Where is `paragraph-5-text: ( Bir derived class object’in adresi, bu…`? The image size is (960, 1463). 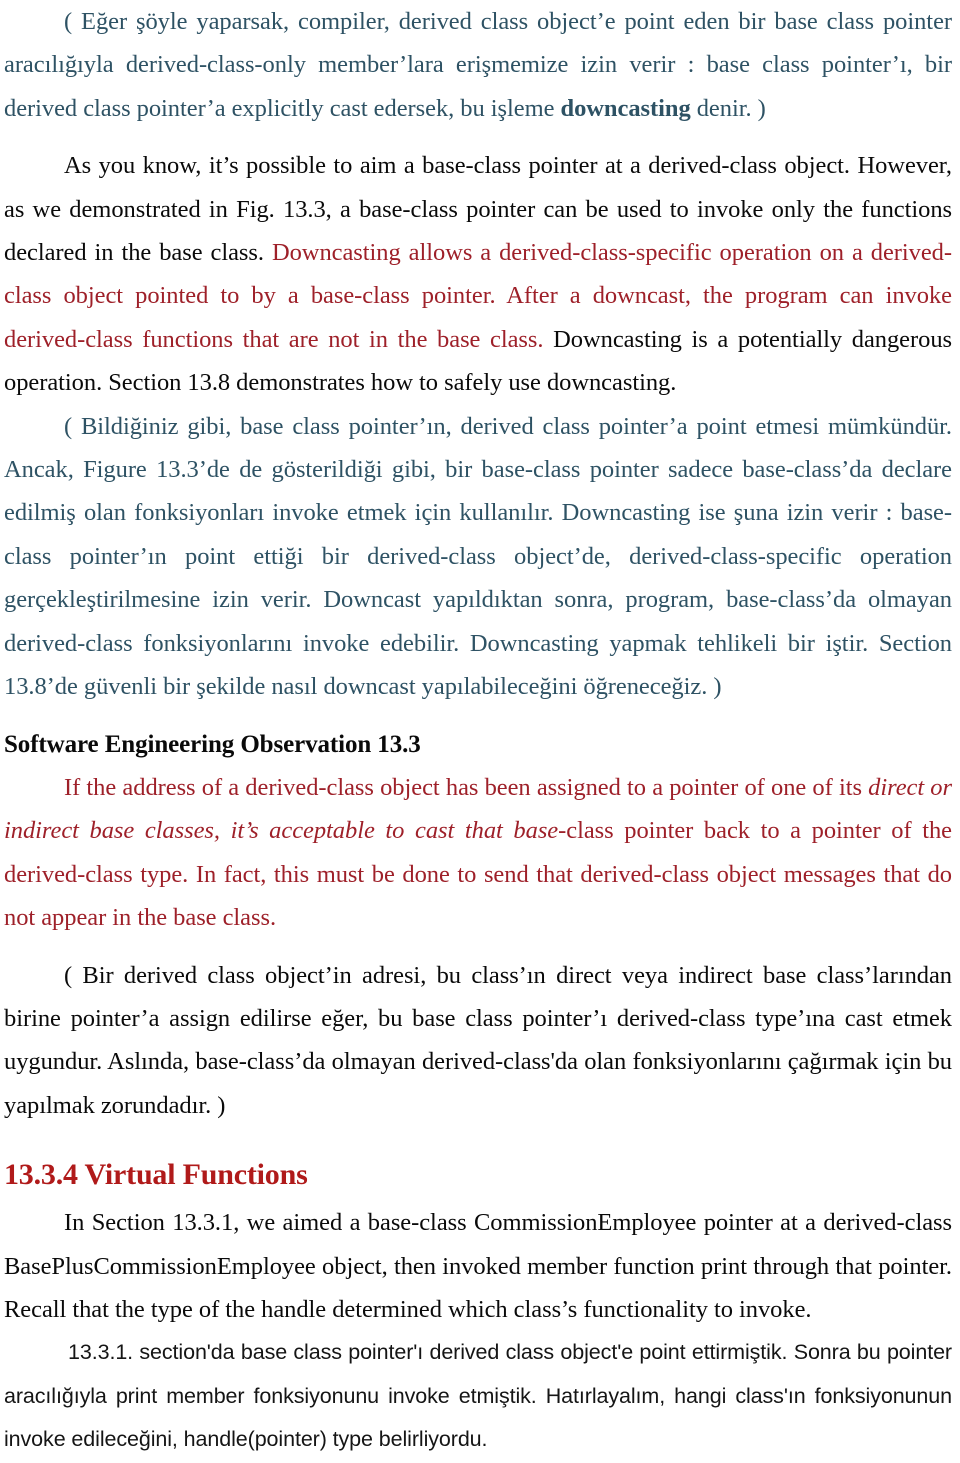 paragraph-5-text: ( Bir derived class object’in adresi, bu… is located at coordinates (478, 1040).